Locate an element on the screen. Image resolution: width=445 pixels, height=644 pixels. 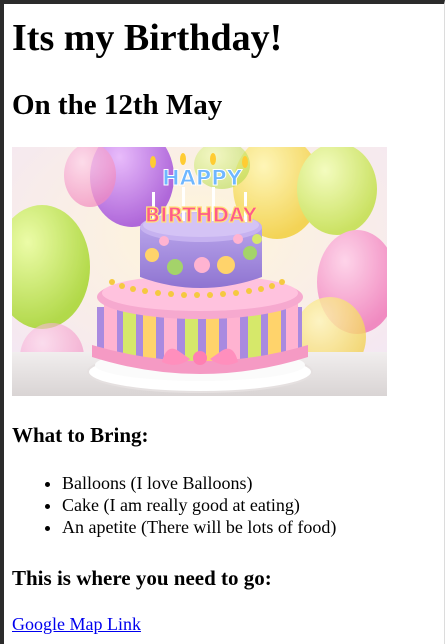
directions-heading: This is where you need to go: is located at coordinates (142, 578).